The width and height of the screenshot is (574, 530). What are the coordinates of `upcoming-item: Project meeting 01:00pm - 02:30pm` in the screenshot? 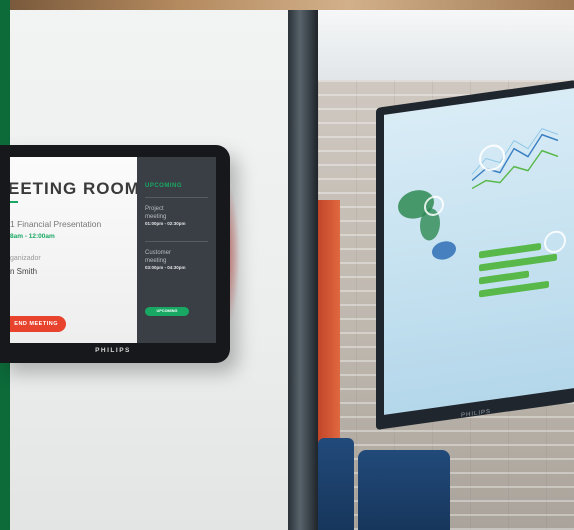 It's located at (165, 215).